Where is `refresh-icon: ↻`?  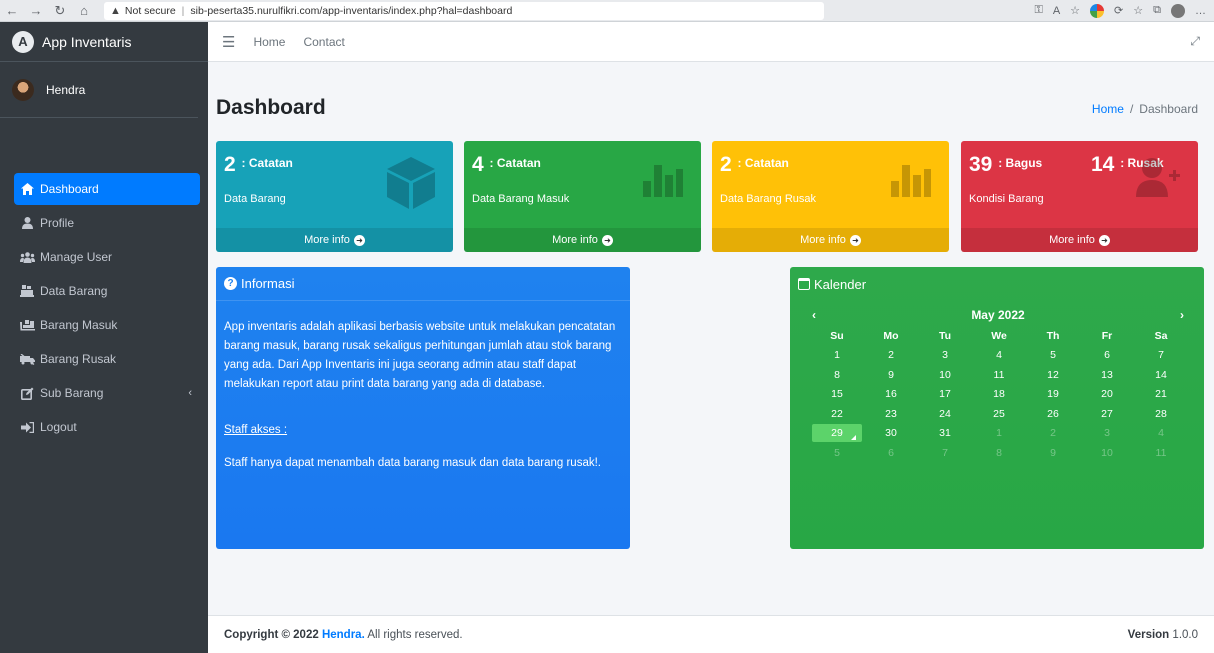
refresh-icon: ↻ is located at coordinates (60, 11).